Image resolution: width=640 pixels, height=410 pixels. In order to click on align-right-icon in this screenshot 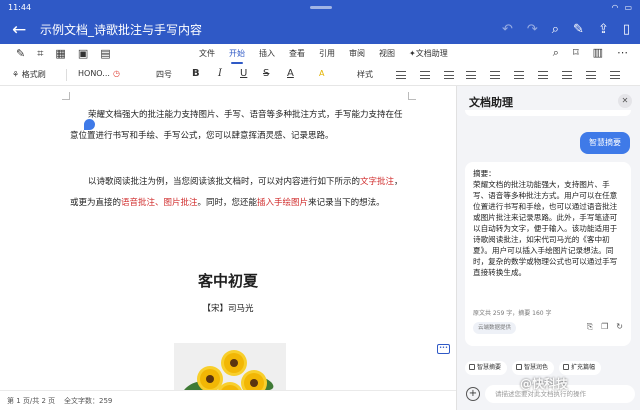, I will do `click(449, 75)`.